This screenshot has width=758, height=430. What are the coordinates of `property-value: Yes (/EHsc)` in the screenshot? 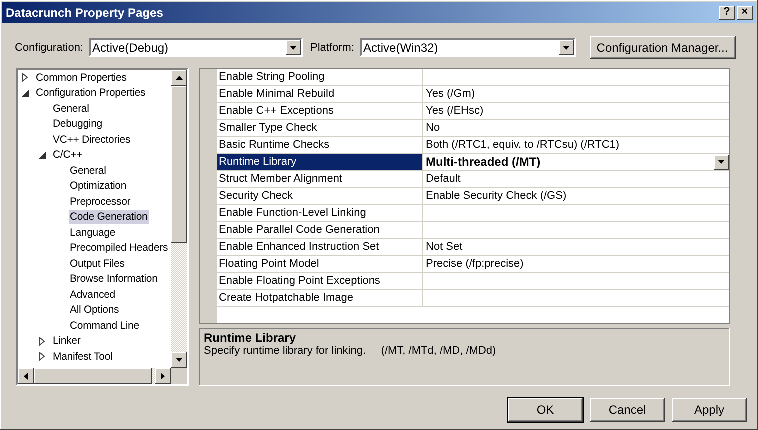 It's located at (455, 111).